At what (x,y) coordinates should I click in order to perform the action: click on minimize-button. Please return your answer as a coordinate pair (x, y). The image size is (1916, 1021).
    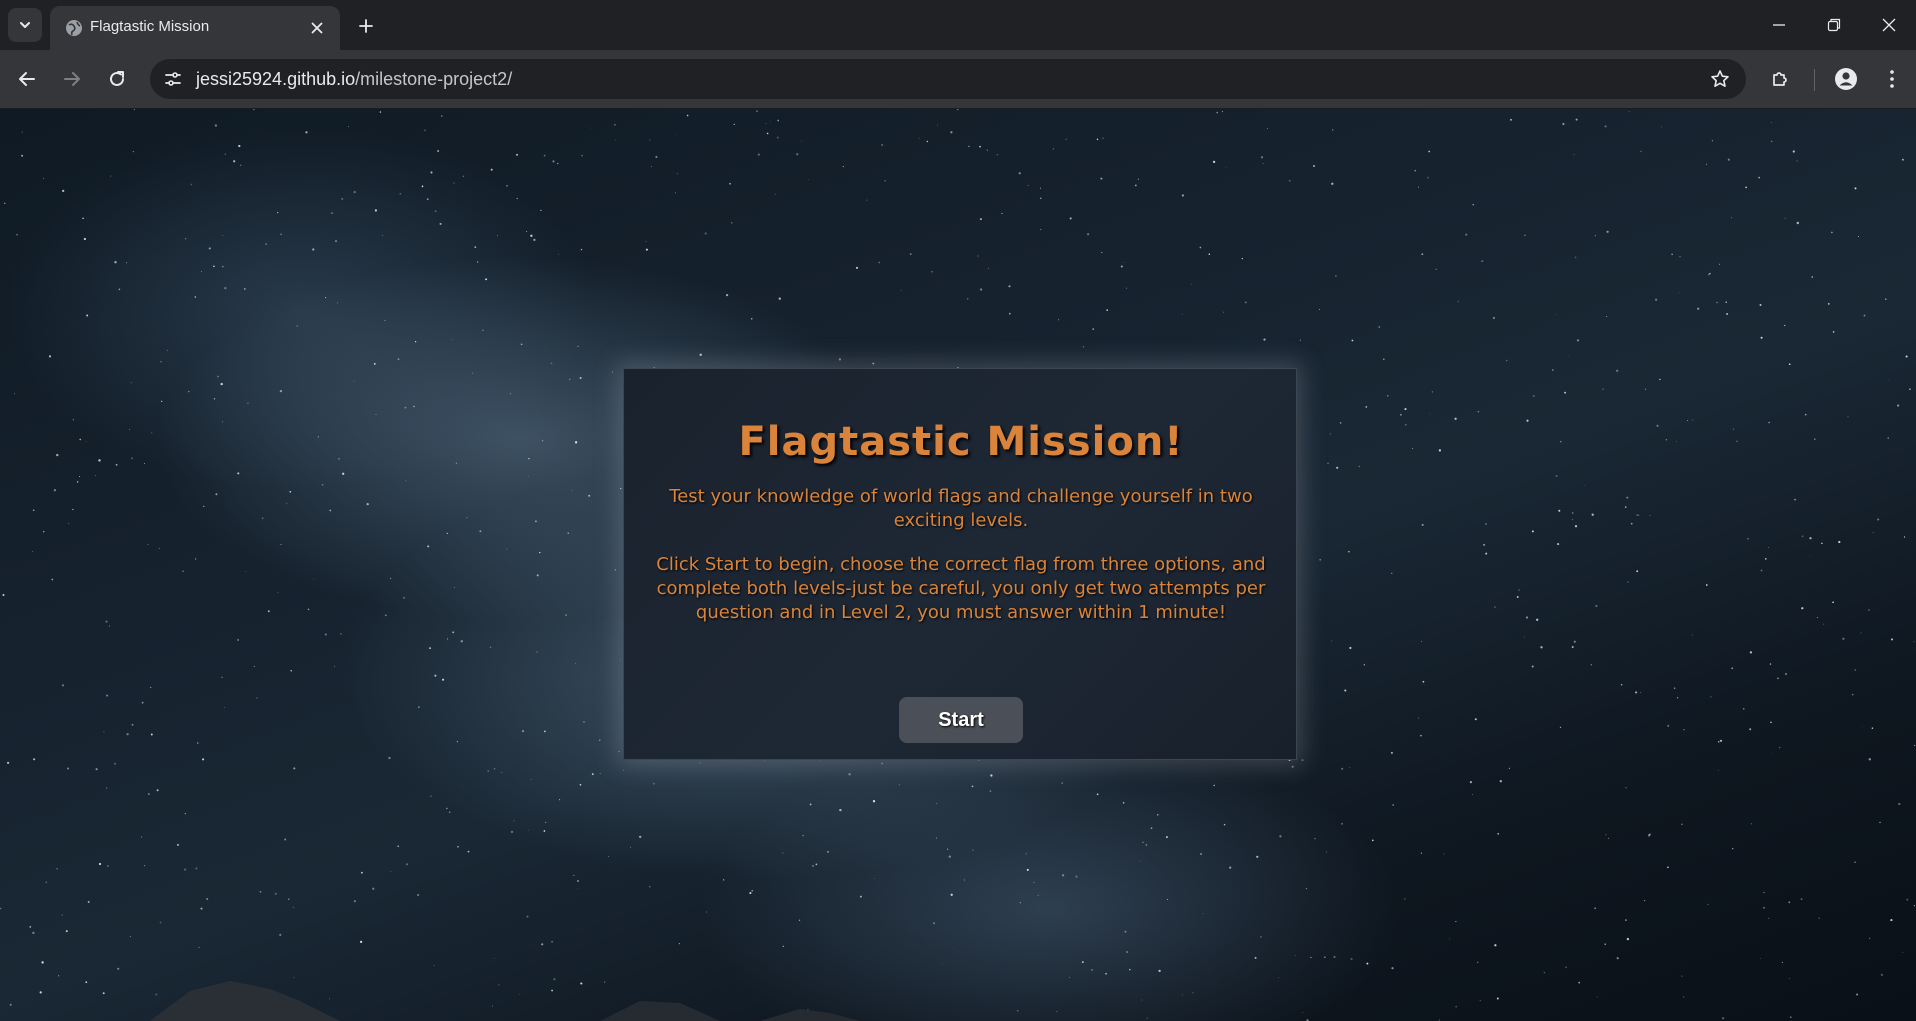
    Looking at the image, I should click on (1779, 25).